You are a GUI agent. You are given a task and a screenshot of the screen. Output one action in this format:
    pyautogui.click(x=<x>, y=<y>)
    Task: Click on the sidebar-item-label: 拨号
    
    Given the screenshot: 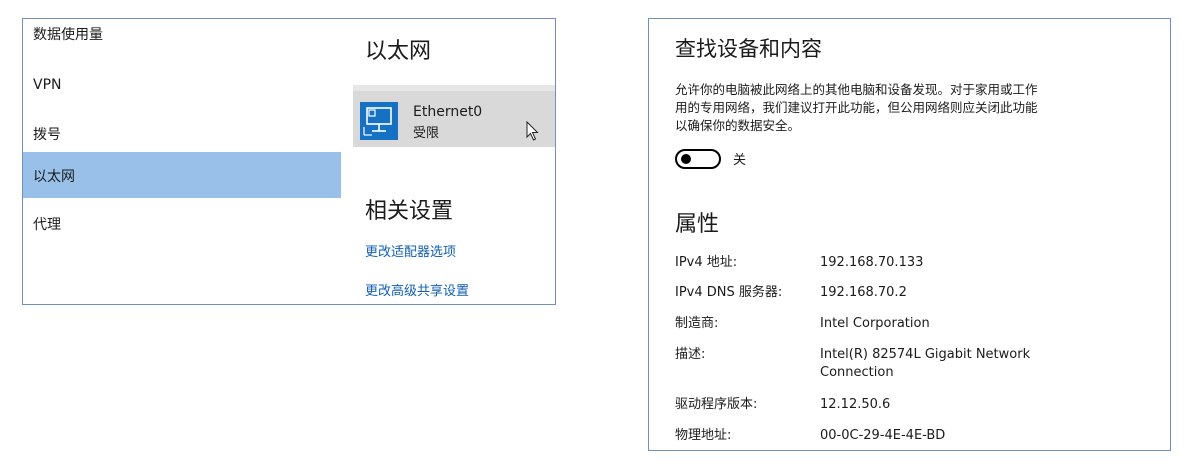 What is the action you would take?
    pyautogui.click(x=47, y=135)
    